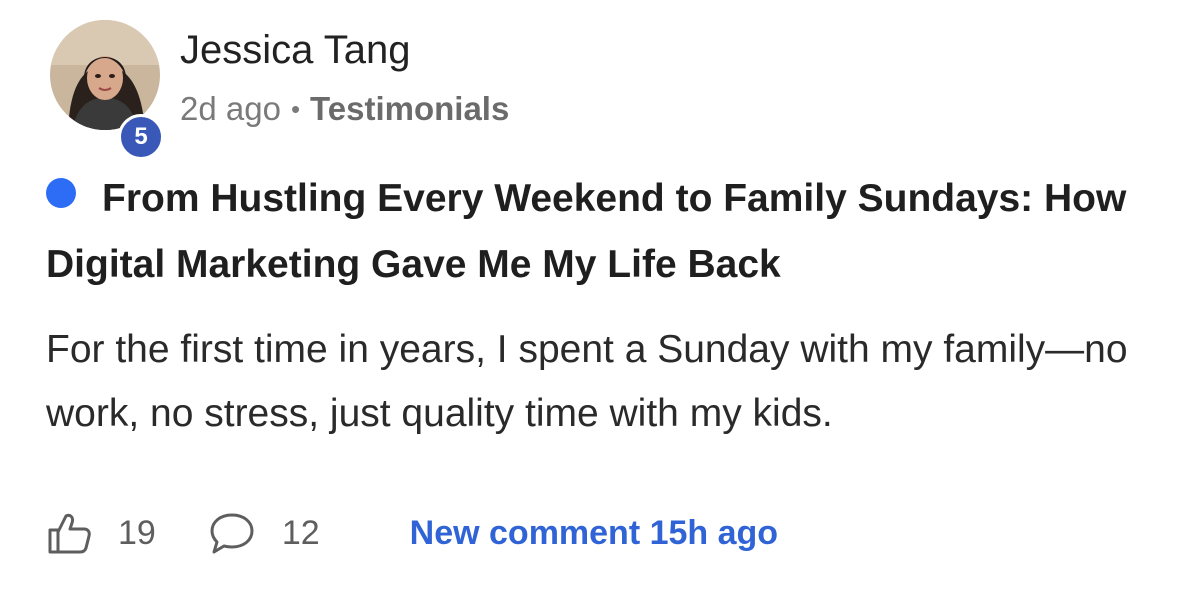 Image resolution: width=1200 pixels, height=608 pixels. What do you see at coordinates (101, 533) in the screenshot?
I see `like-button: 19` at bounding box center [101, 533].